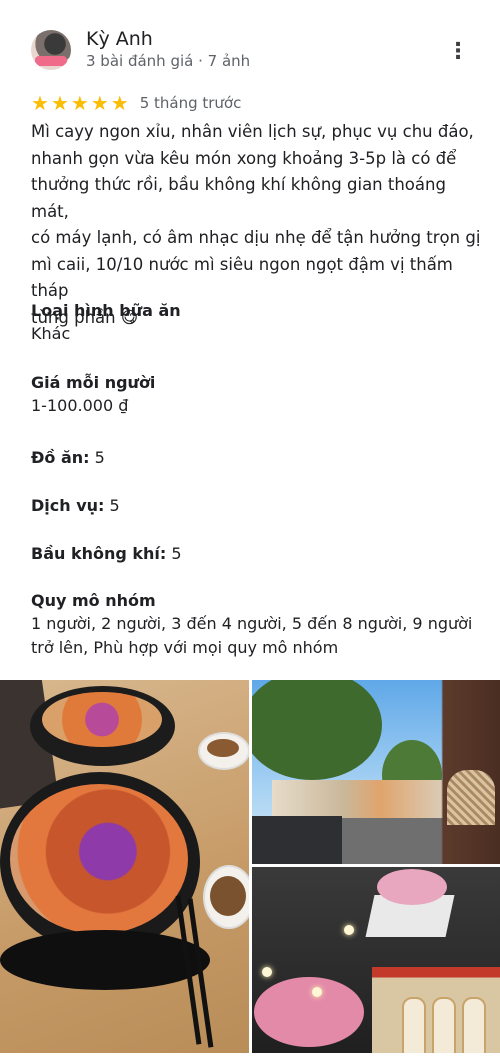  Describe the element at coordinates (93, 382) in the screenshot. I see `attribute-label: Giá mỗi người` at that location.